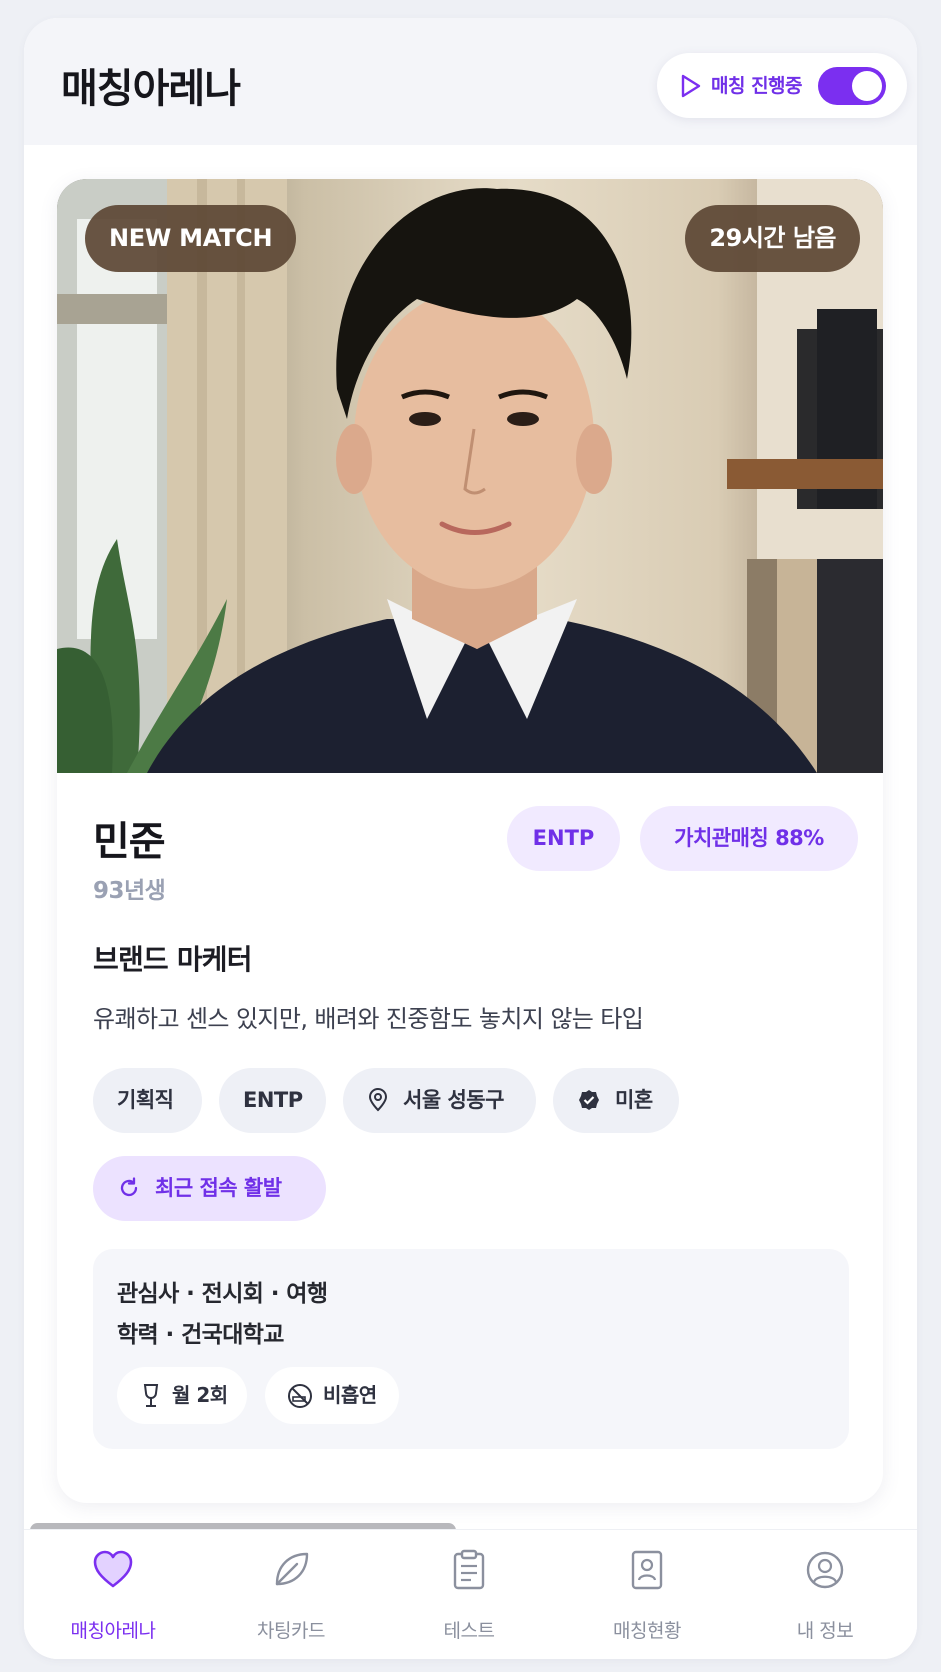 The width and height of the screenshot is (941, 1672). What do you see at coordinates (825, 1570) in the screenshot?
I see `user-circle-icon` at bounding box center [825, 1570].